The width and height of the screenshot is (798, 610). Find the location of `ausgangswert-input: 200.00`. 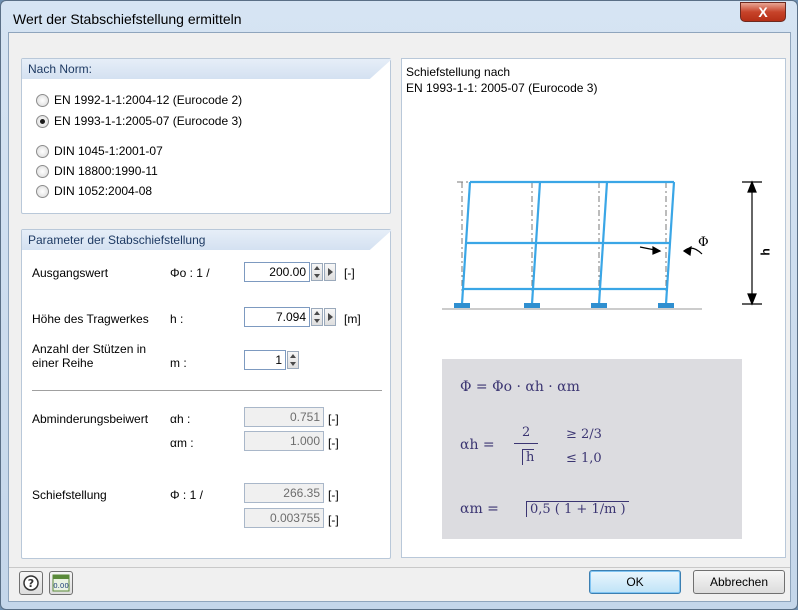

ausgangswert-input: 200.00 is located at coordinates (277, 272).